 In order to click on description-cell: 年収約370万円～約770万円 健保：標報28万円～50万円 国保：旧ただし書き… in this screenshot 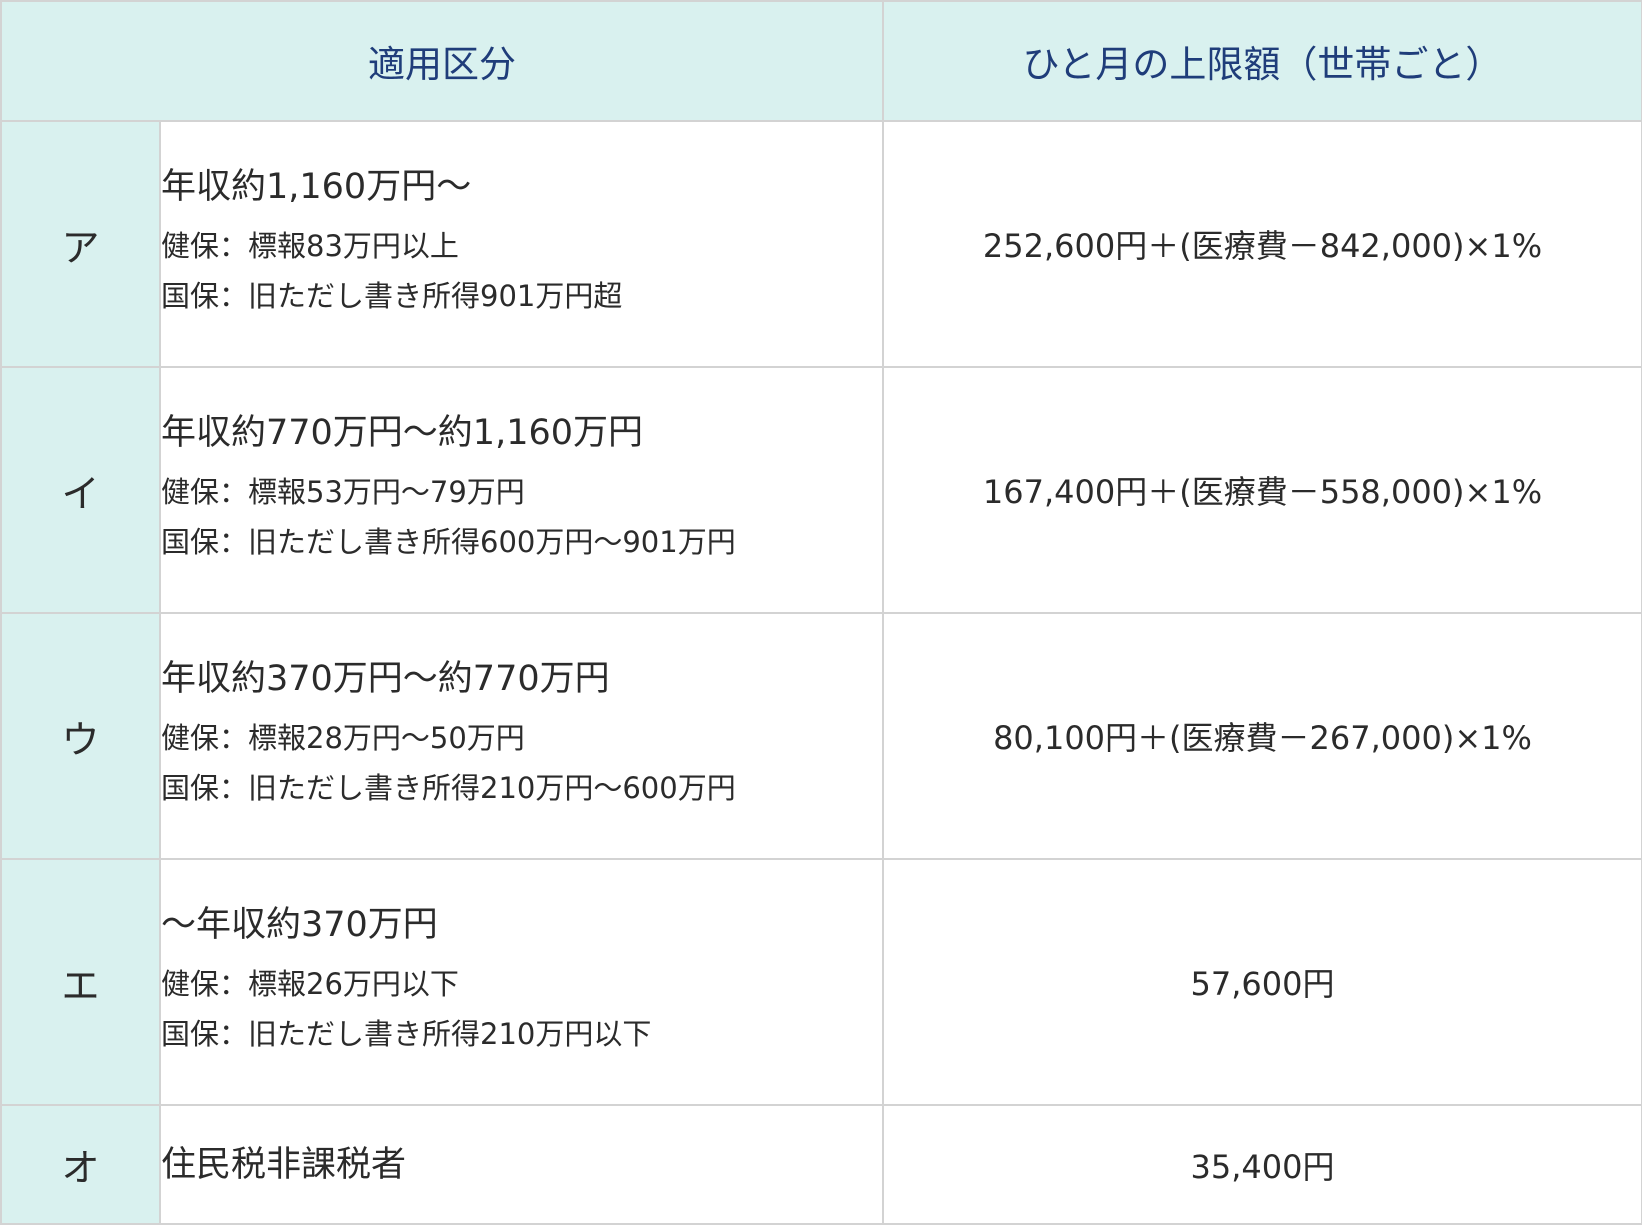, I will do `click(521, 736)`.